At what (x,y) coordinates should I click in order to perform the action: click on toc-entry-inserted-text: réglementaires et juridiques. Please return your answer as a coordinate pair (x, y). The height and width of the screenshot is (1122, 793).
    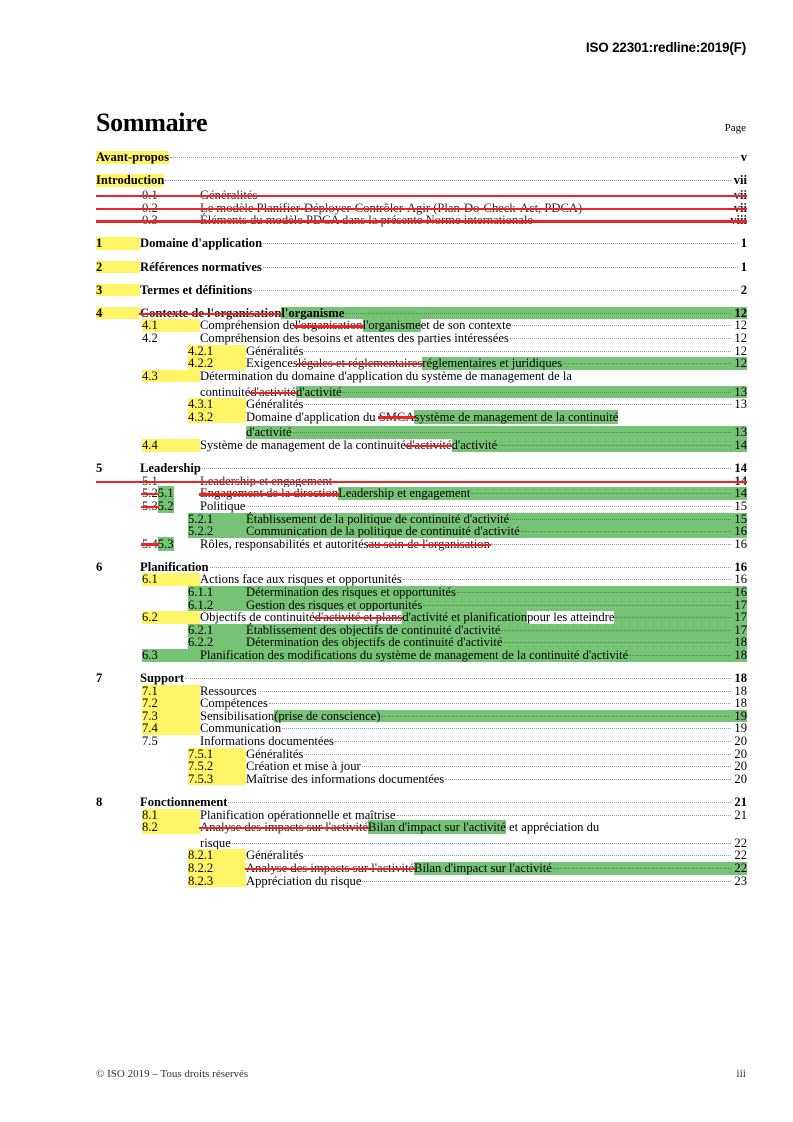
    Looking at the image, I should click on (492, 363).